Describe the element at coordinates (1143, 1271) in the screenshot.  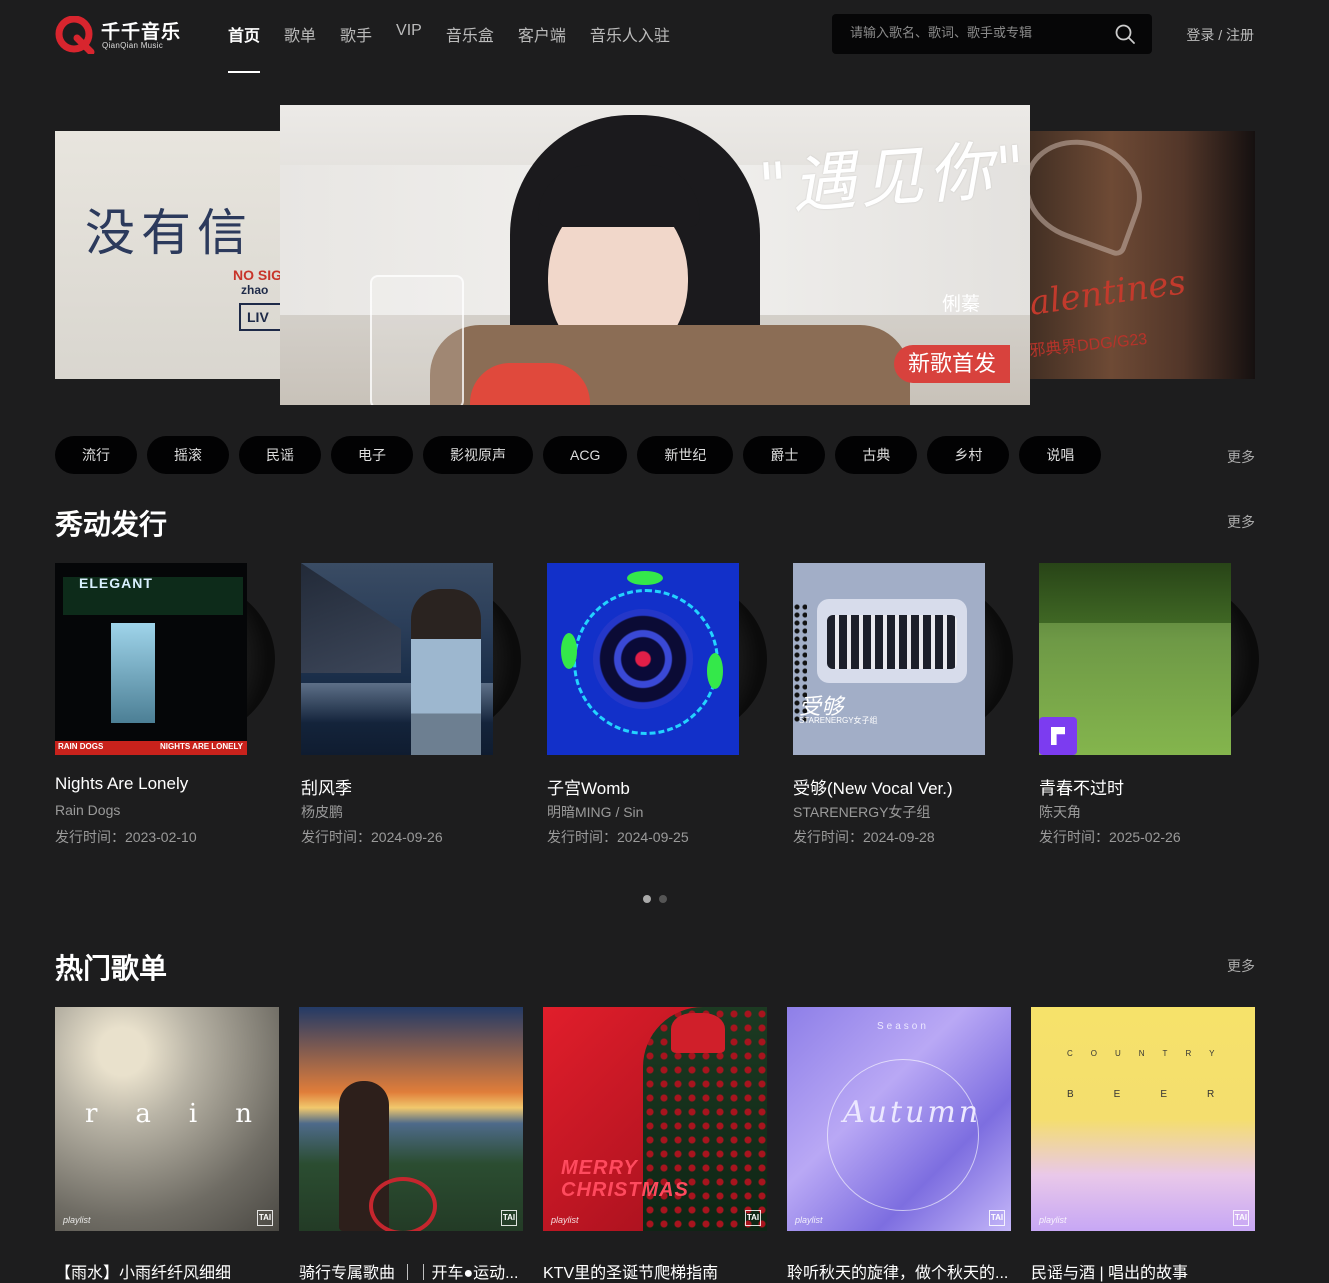
I see `playlist-name: 民谣与酒 | 唱出的故事` at that location.